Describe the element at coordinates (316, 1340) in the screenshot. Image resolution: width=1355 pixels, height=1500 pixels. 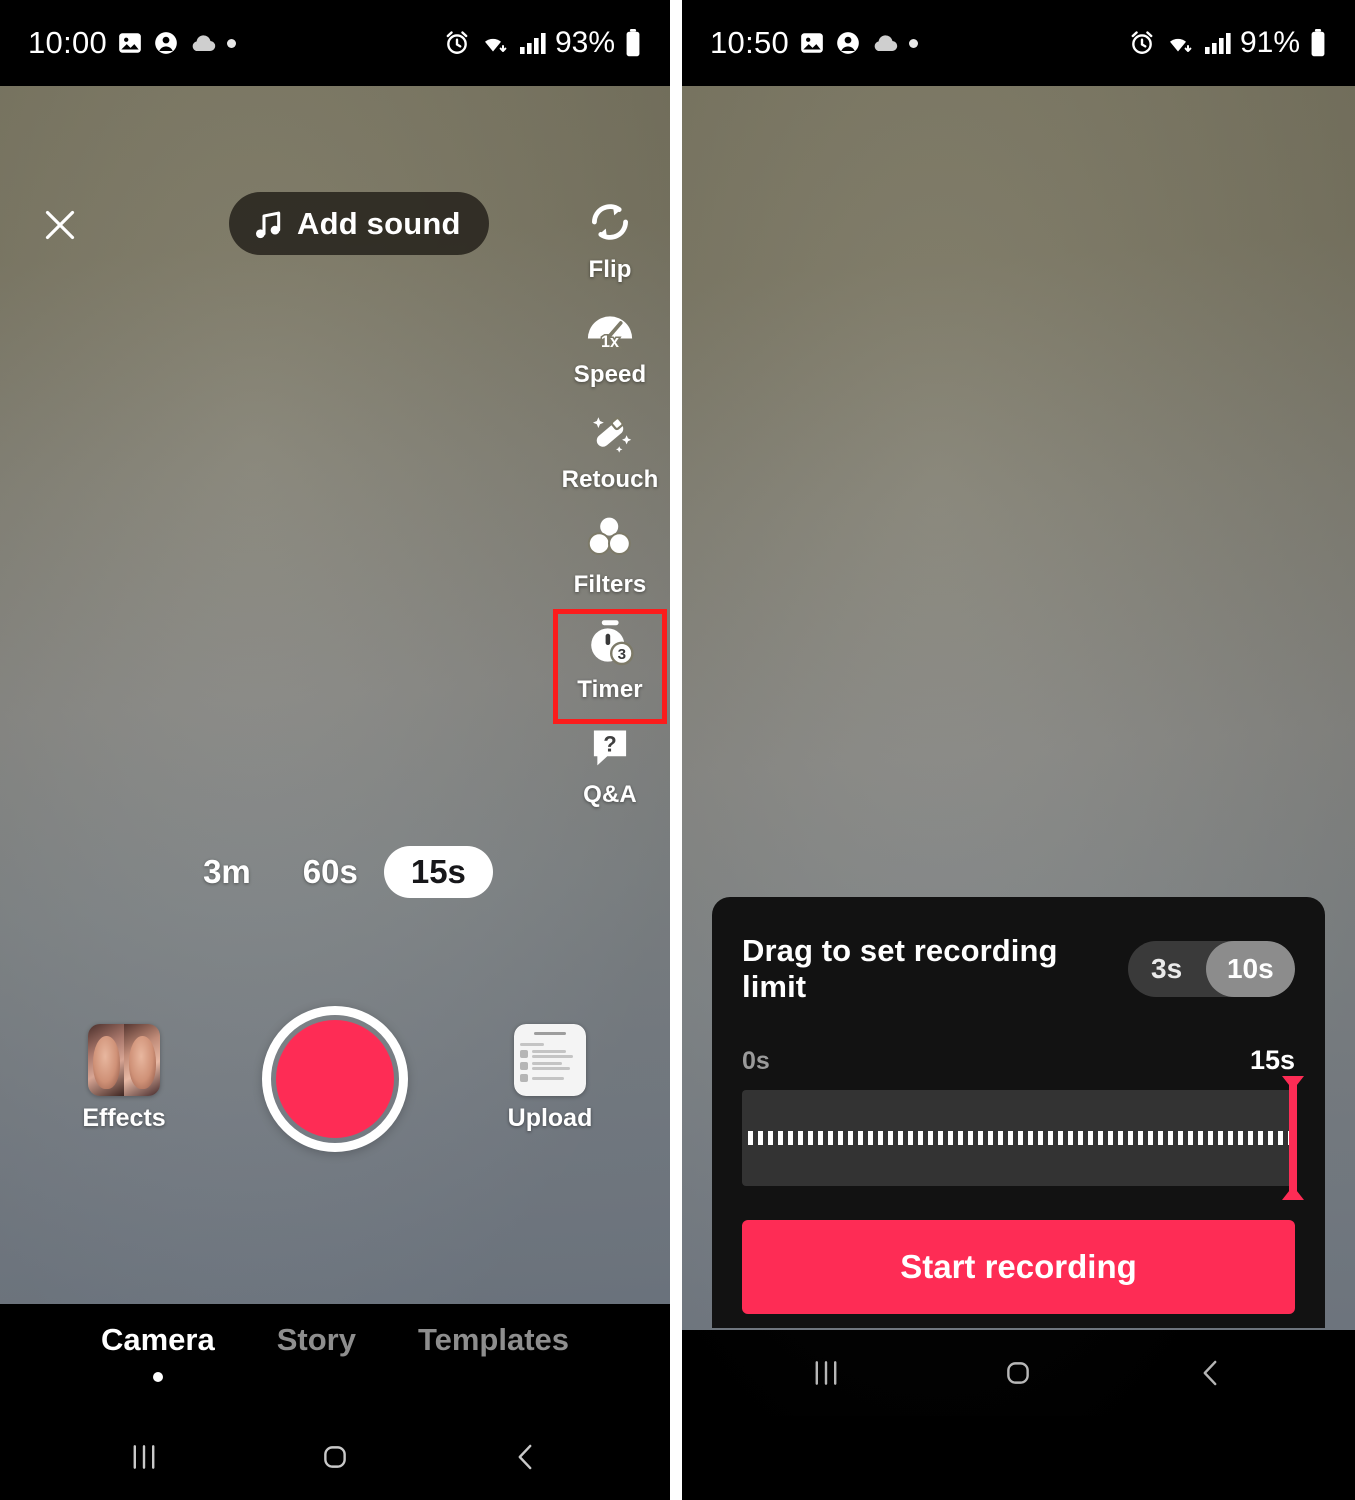
I see `tab-story: Story` at that location.